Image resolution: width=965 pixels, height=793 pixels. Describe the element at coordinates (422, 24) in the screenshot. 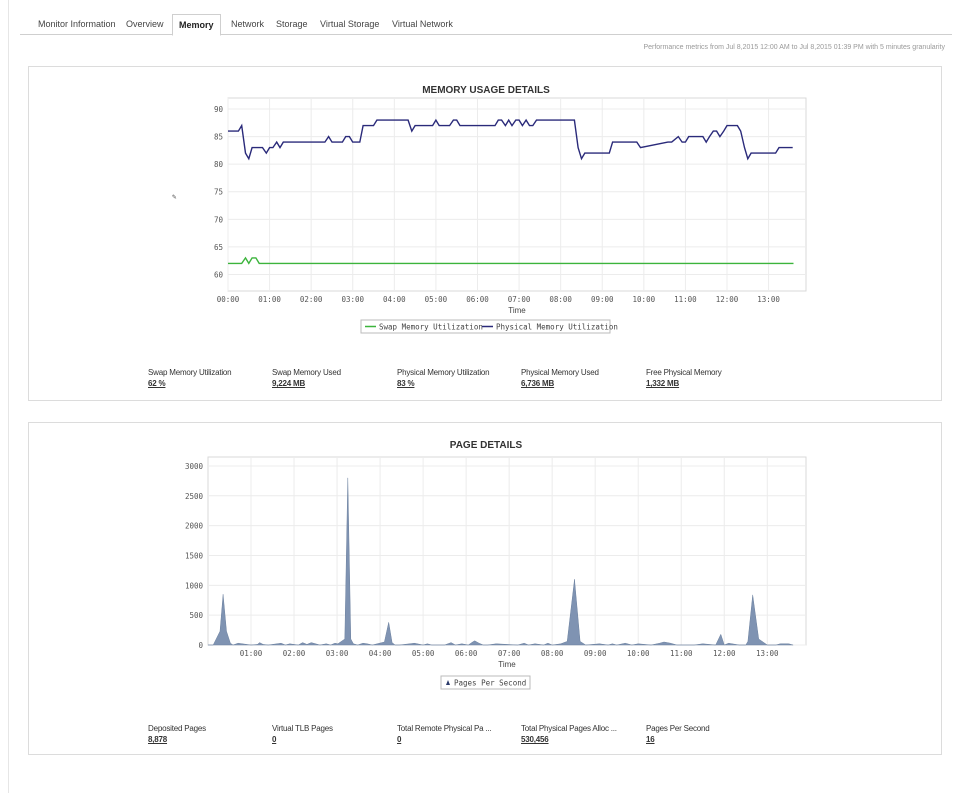

I see `tab-virtual-network: Virtual Network` at that location.